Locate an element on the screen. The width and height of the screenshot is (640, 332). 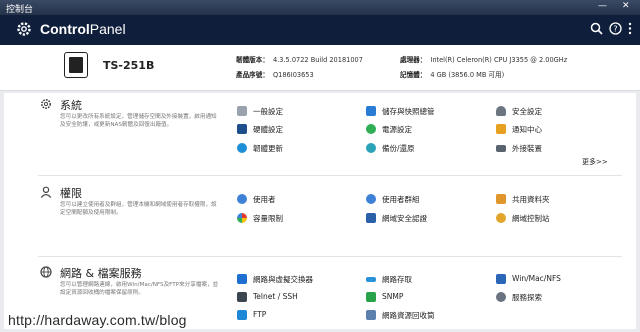
firmware-info: 韌體版本： 4.3.5.0722 Build 20181007 is located at coordinates (299, 60).